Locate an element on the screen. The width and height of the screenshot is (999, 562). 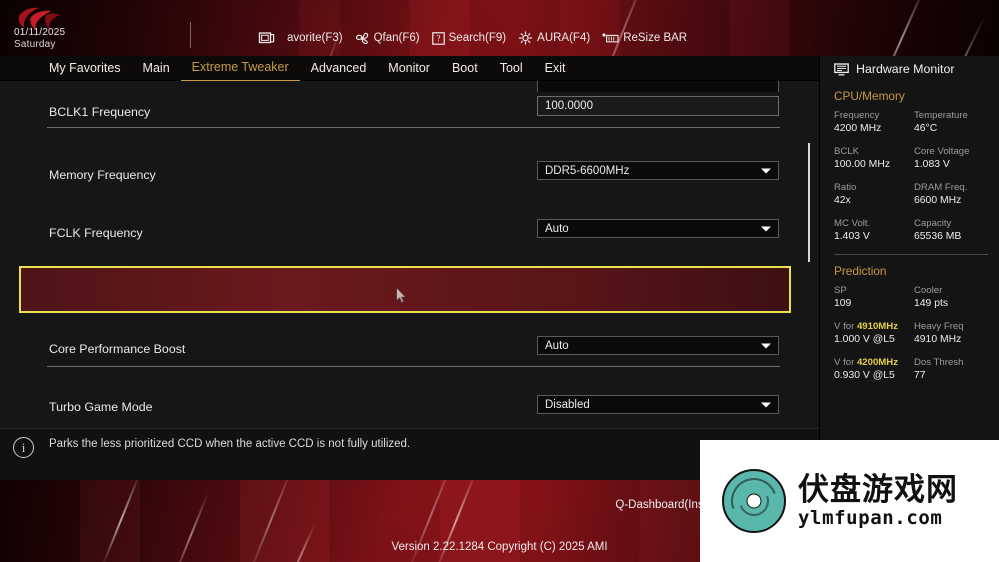
info-icon: i is located at coordinates (23, 447).